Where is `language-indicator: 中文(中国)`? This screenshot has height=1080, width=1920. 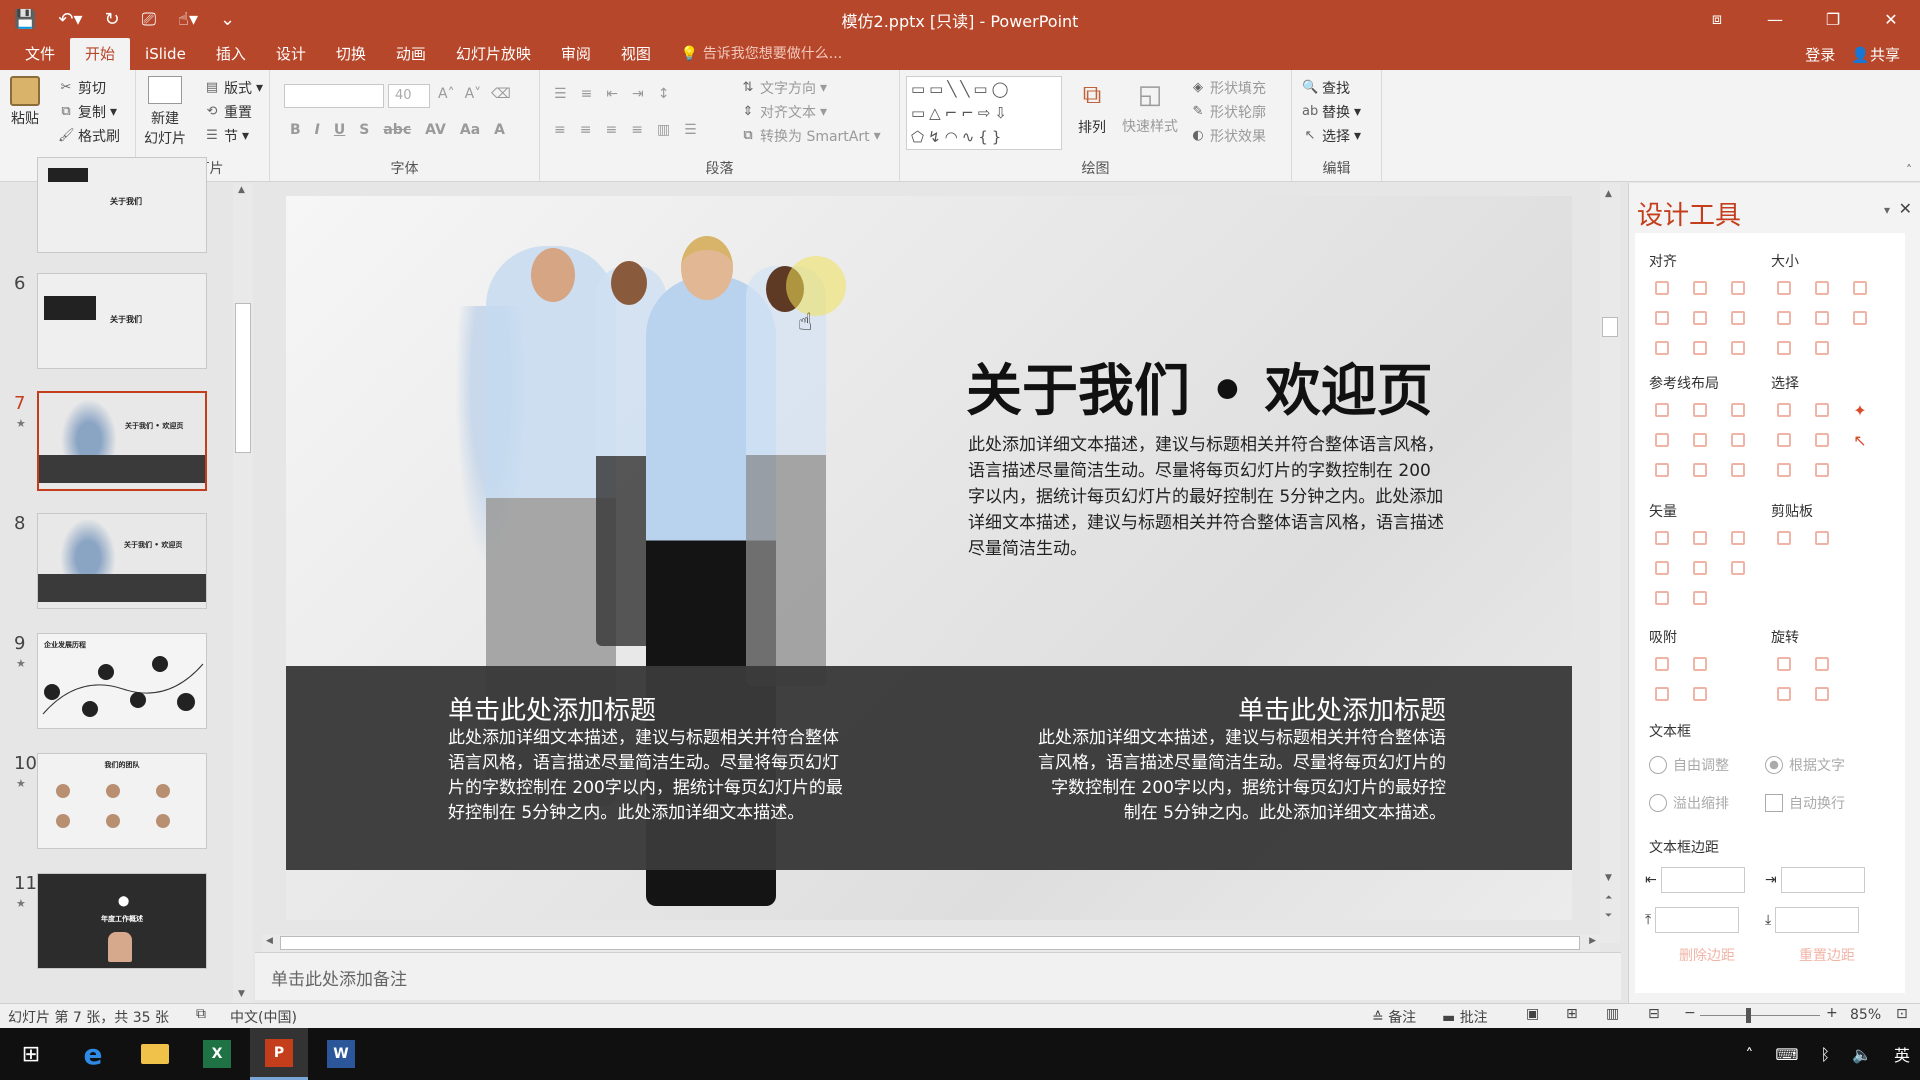 language-indicator: 中文(中国) is located at coordinates (263, 1017).